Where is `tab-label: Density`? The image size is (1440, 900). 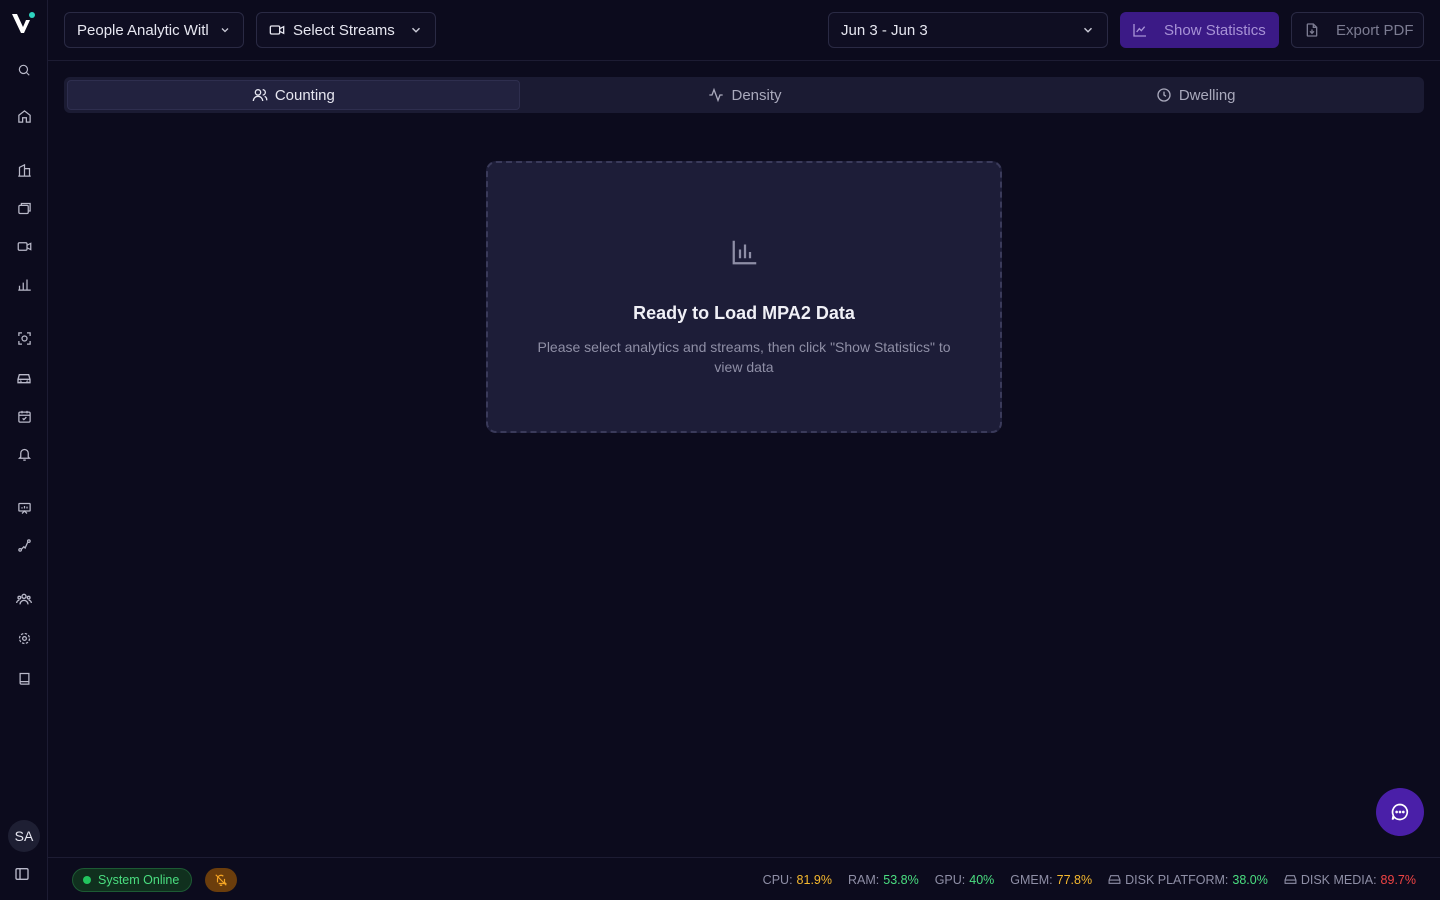 tab-label: Density is located at coordinates (756, 95).